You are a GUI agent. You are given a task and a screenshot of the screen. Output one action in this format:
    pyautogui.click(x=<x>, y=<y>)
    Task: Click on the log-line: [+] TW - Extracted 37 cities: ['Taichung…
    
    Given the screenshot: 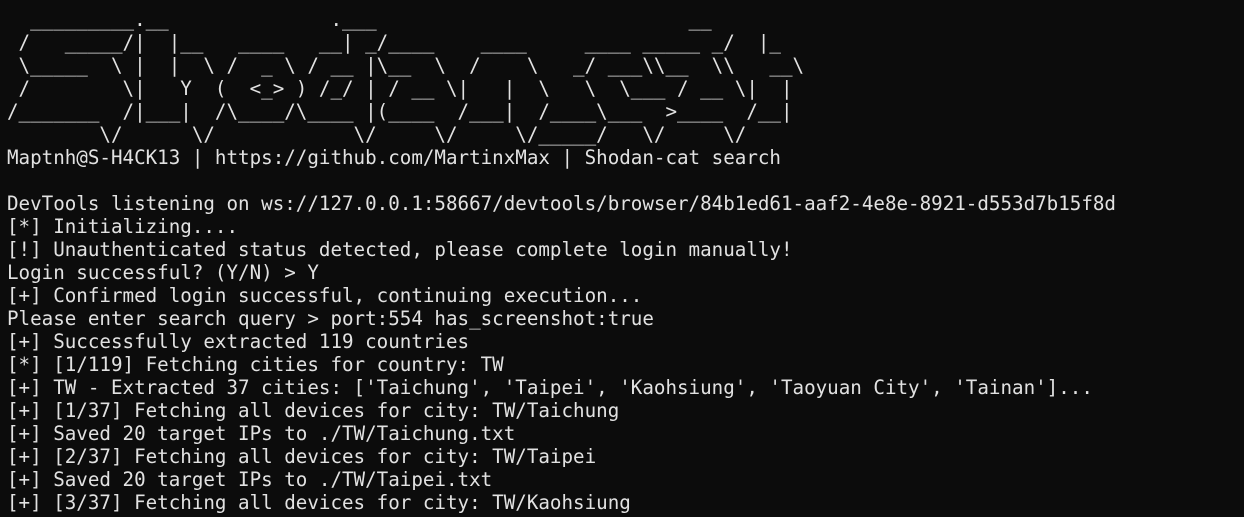 What is the action you would take?
    pyautogui.click(x=550, y=387)
    